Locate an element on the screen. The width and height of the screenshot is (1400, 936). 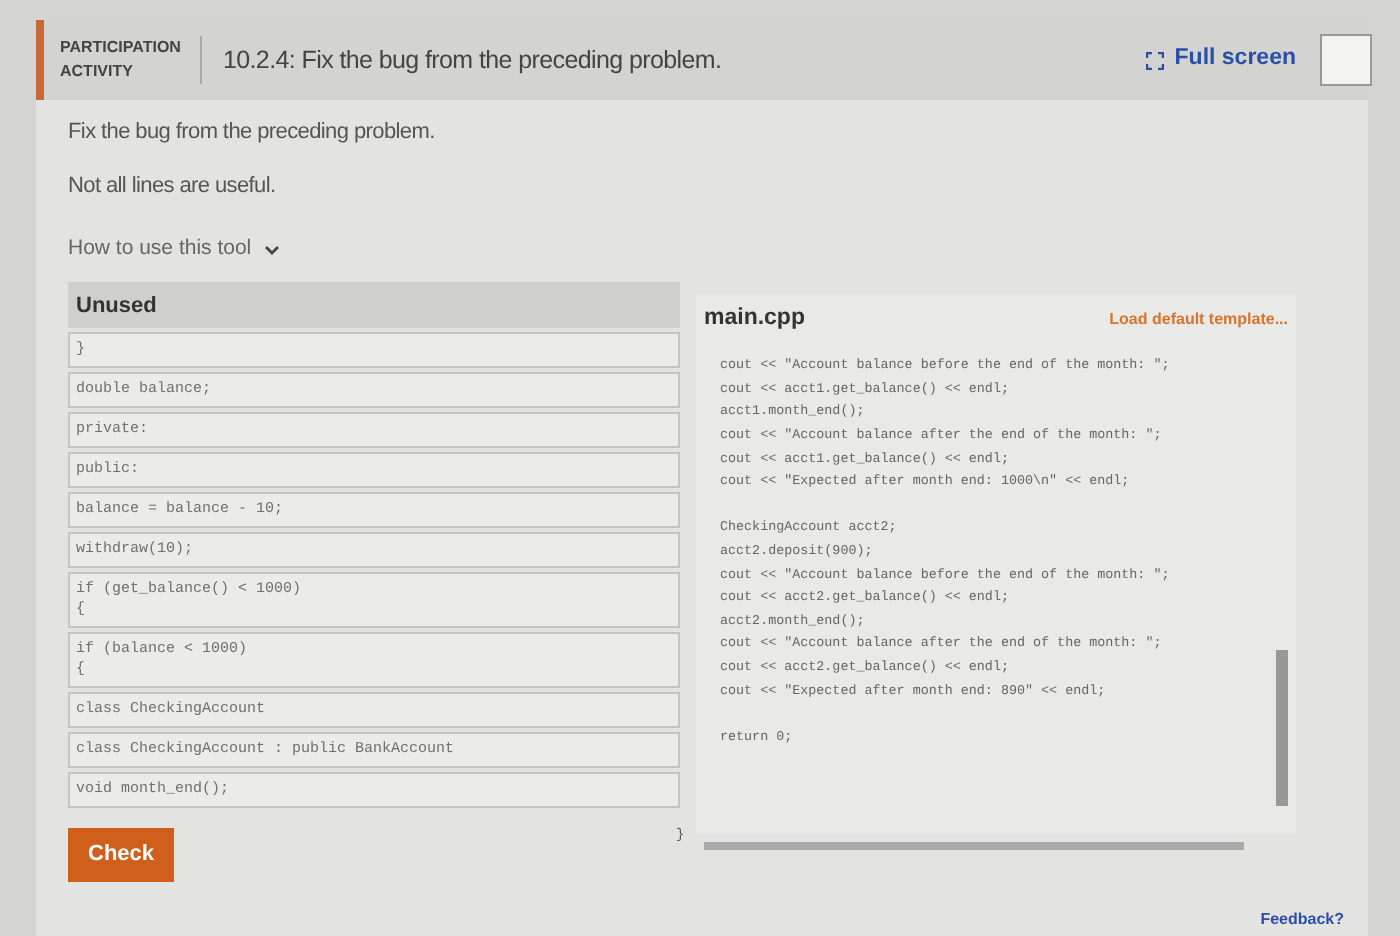
activity-tag: PARTICIPATION ACTIVITY is located at coordinates (123, 60).